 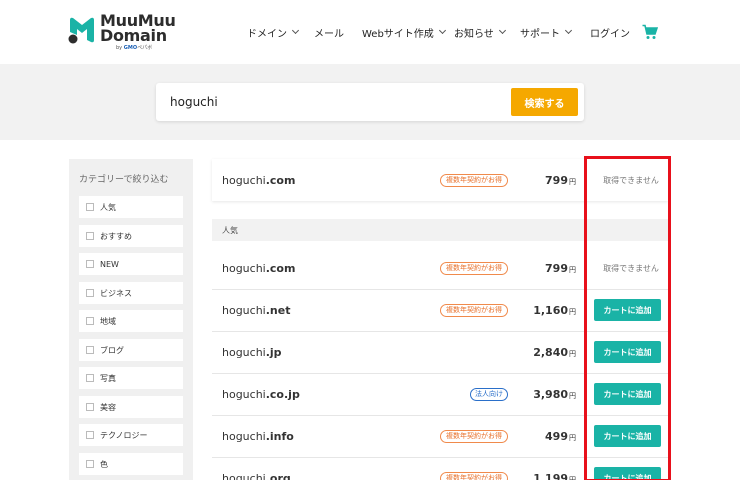 I want to click on category-label: NEW, so click(x=109, y=264).